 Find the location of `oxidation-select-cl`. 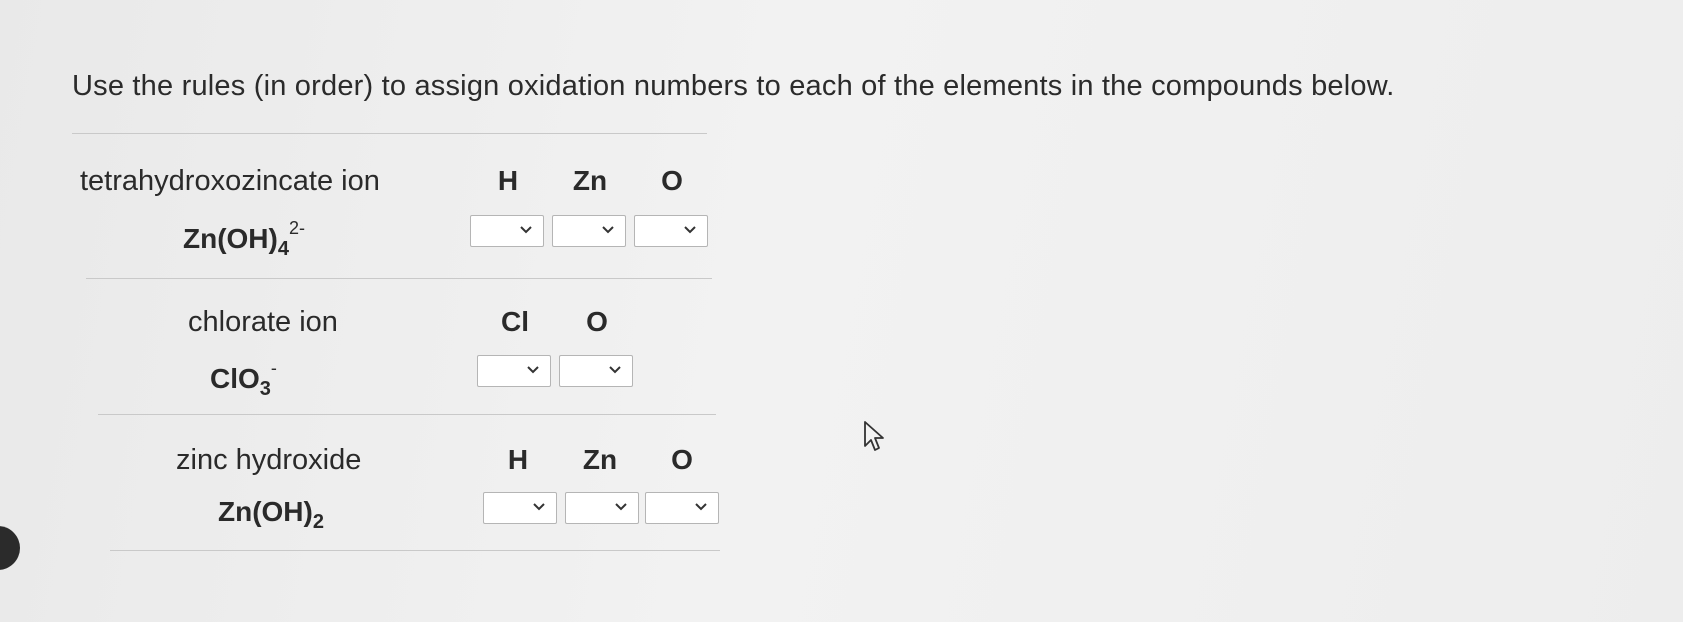

oxidation-select-cl is located at coordinates (514, 371).